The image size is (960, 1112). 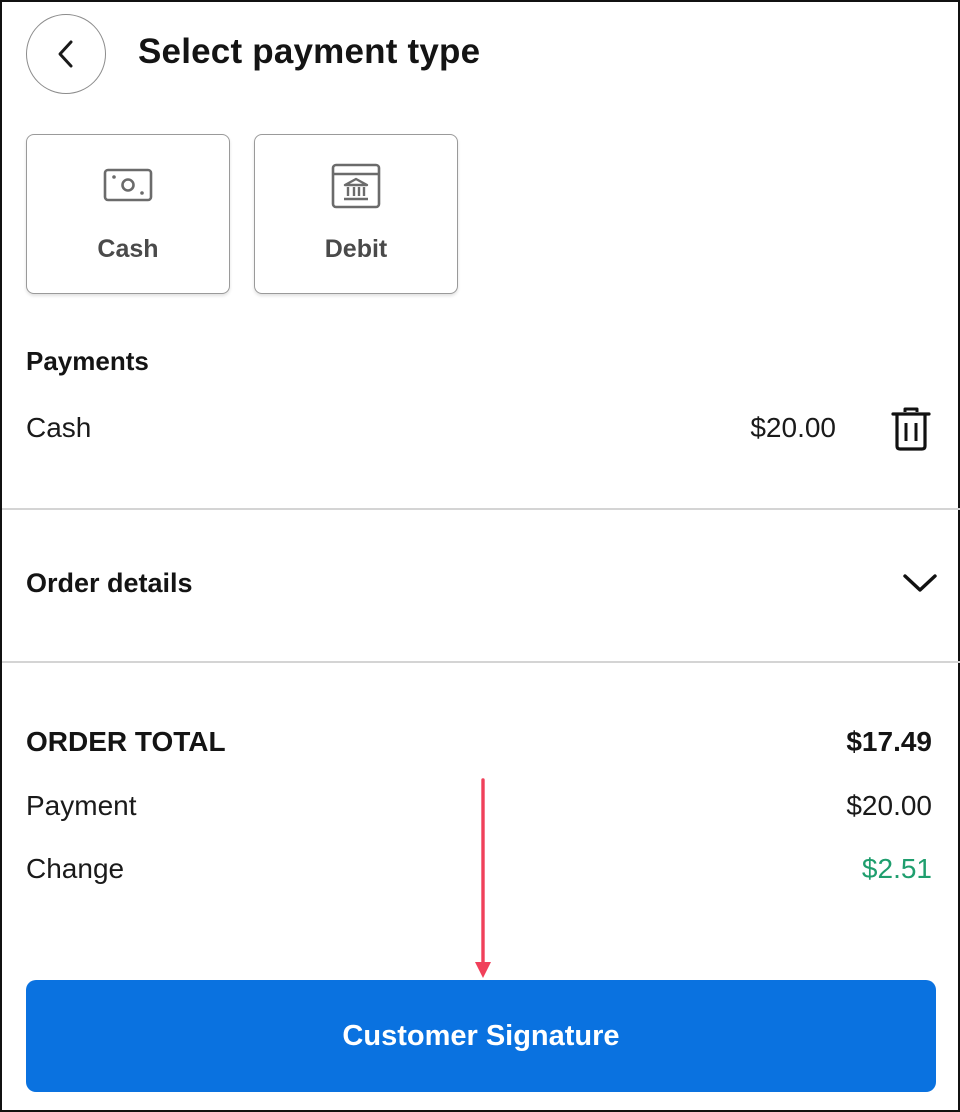 What do you see at coordinates (128, 214) in the screenshot?
I see `cash-type-button: Cash` at bounding box center [128, 214].